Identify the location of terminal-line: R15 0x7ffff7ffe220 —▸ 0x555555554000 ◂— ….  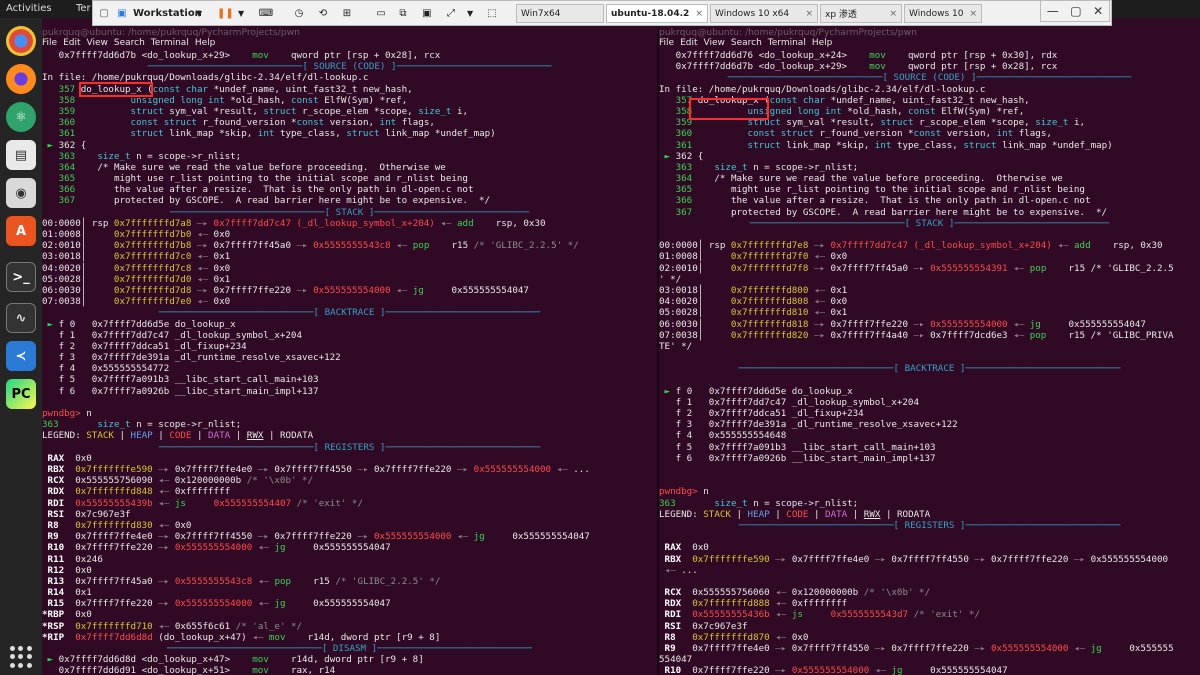
(216, 604).